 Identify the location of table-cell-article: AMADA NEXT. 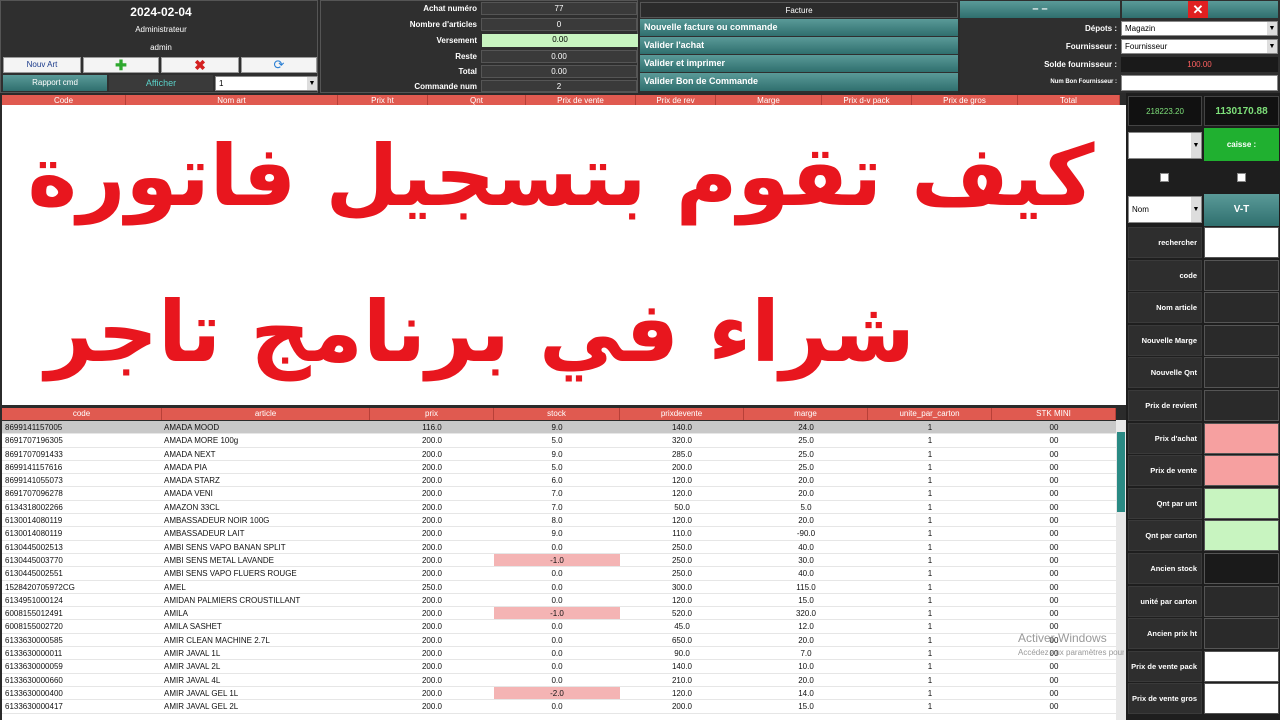
(190, 454).